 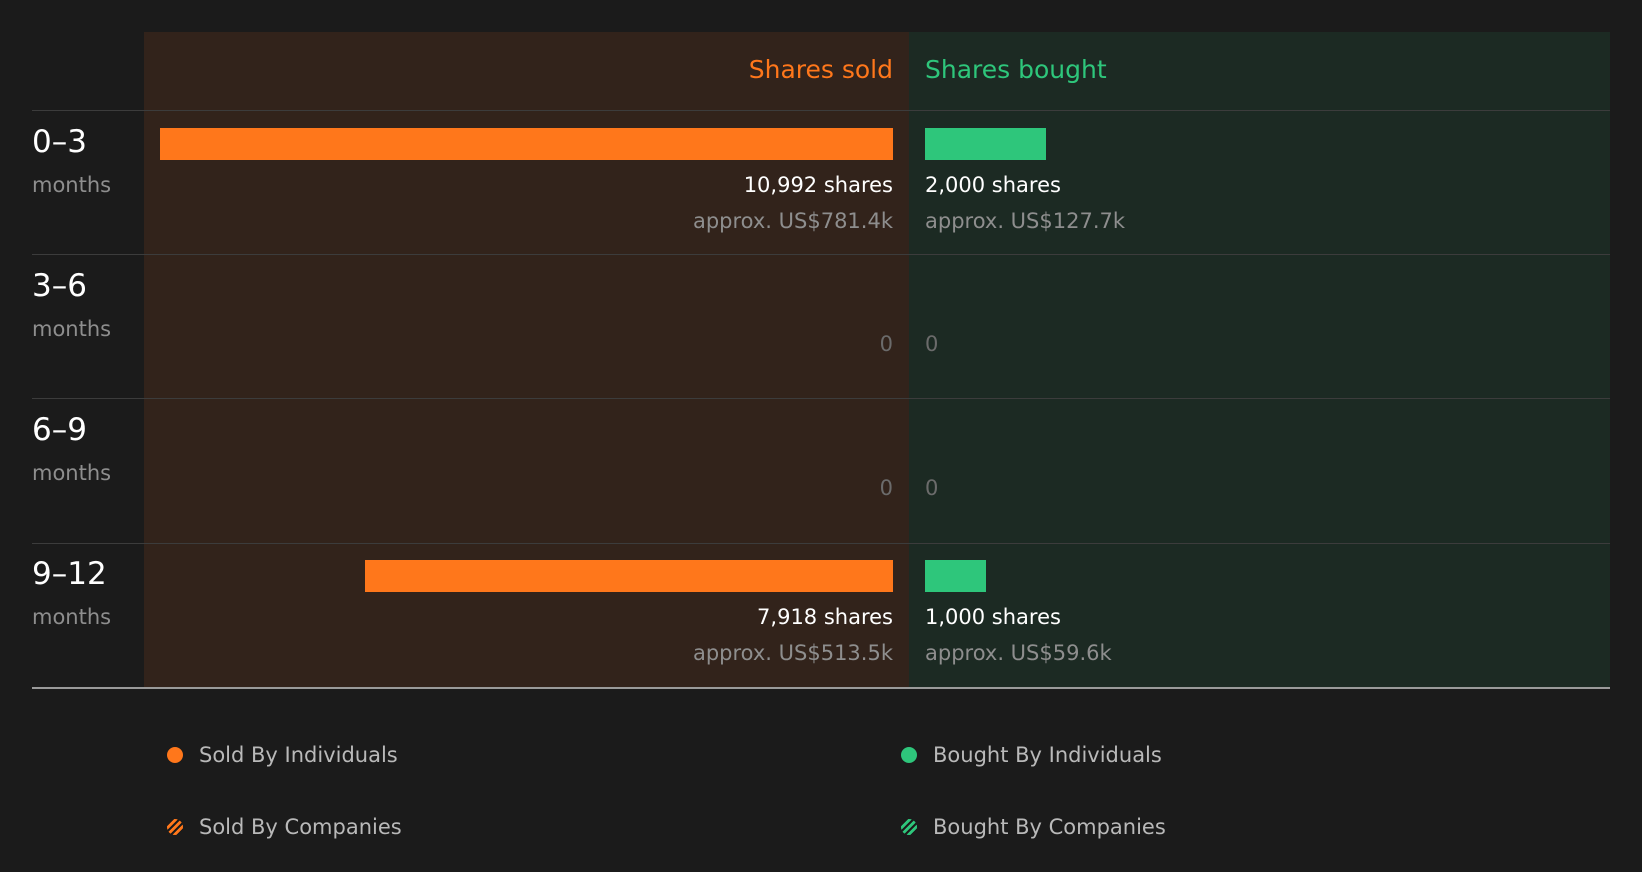 I want to click on legend-item: Bought By Individuals, so click(x=1031, y=755).